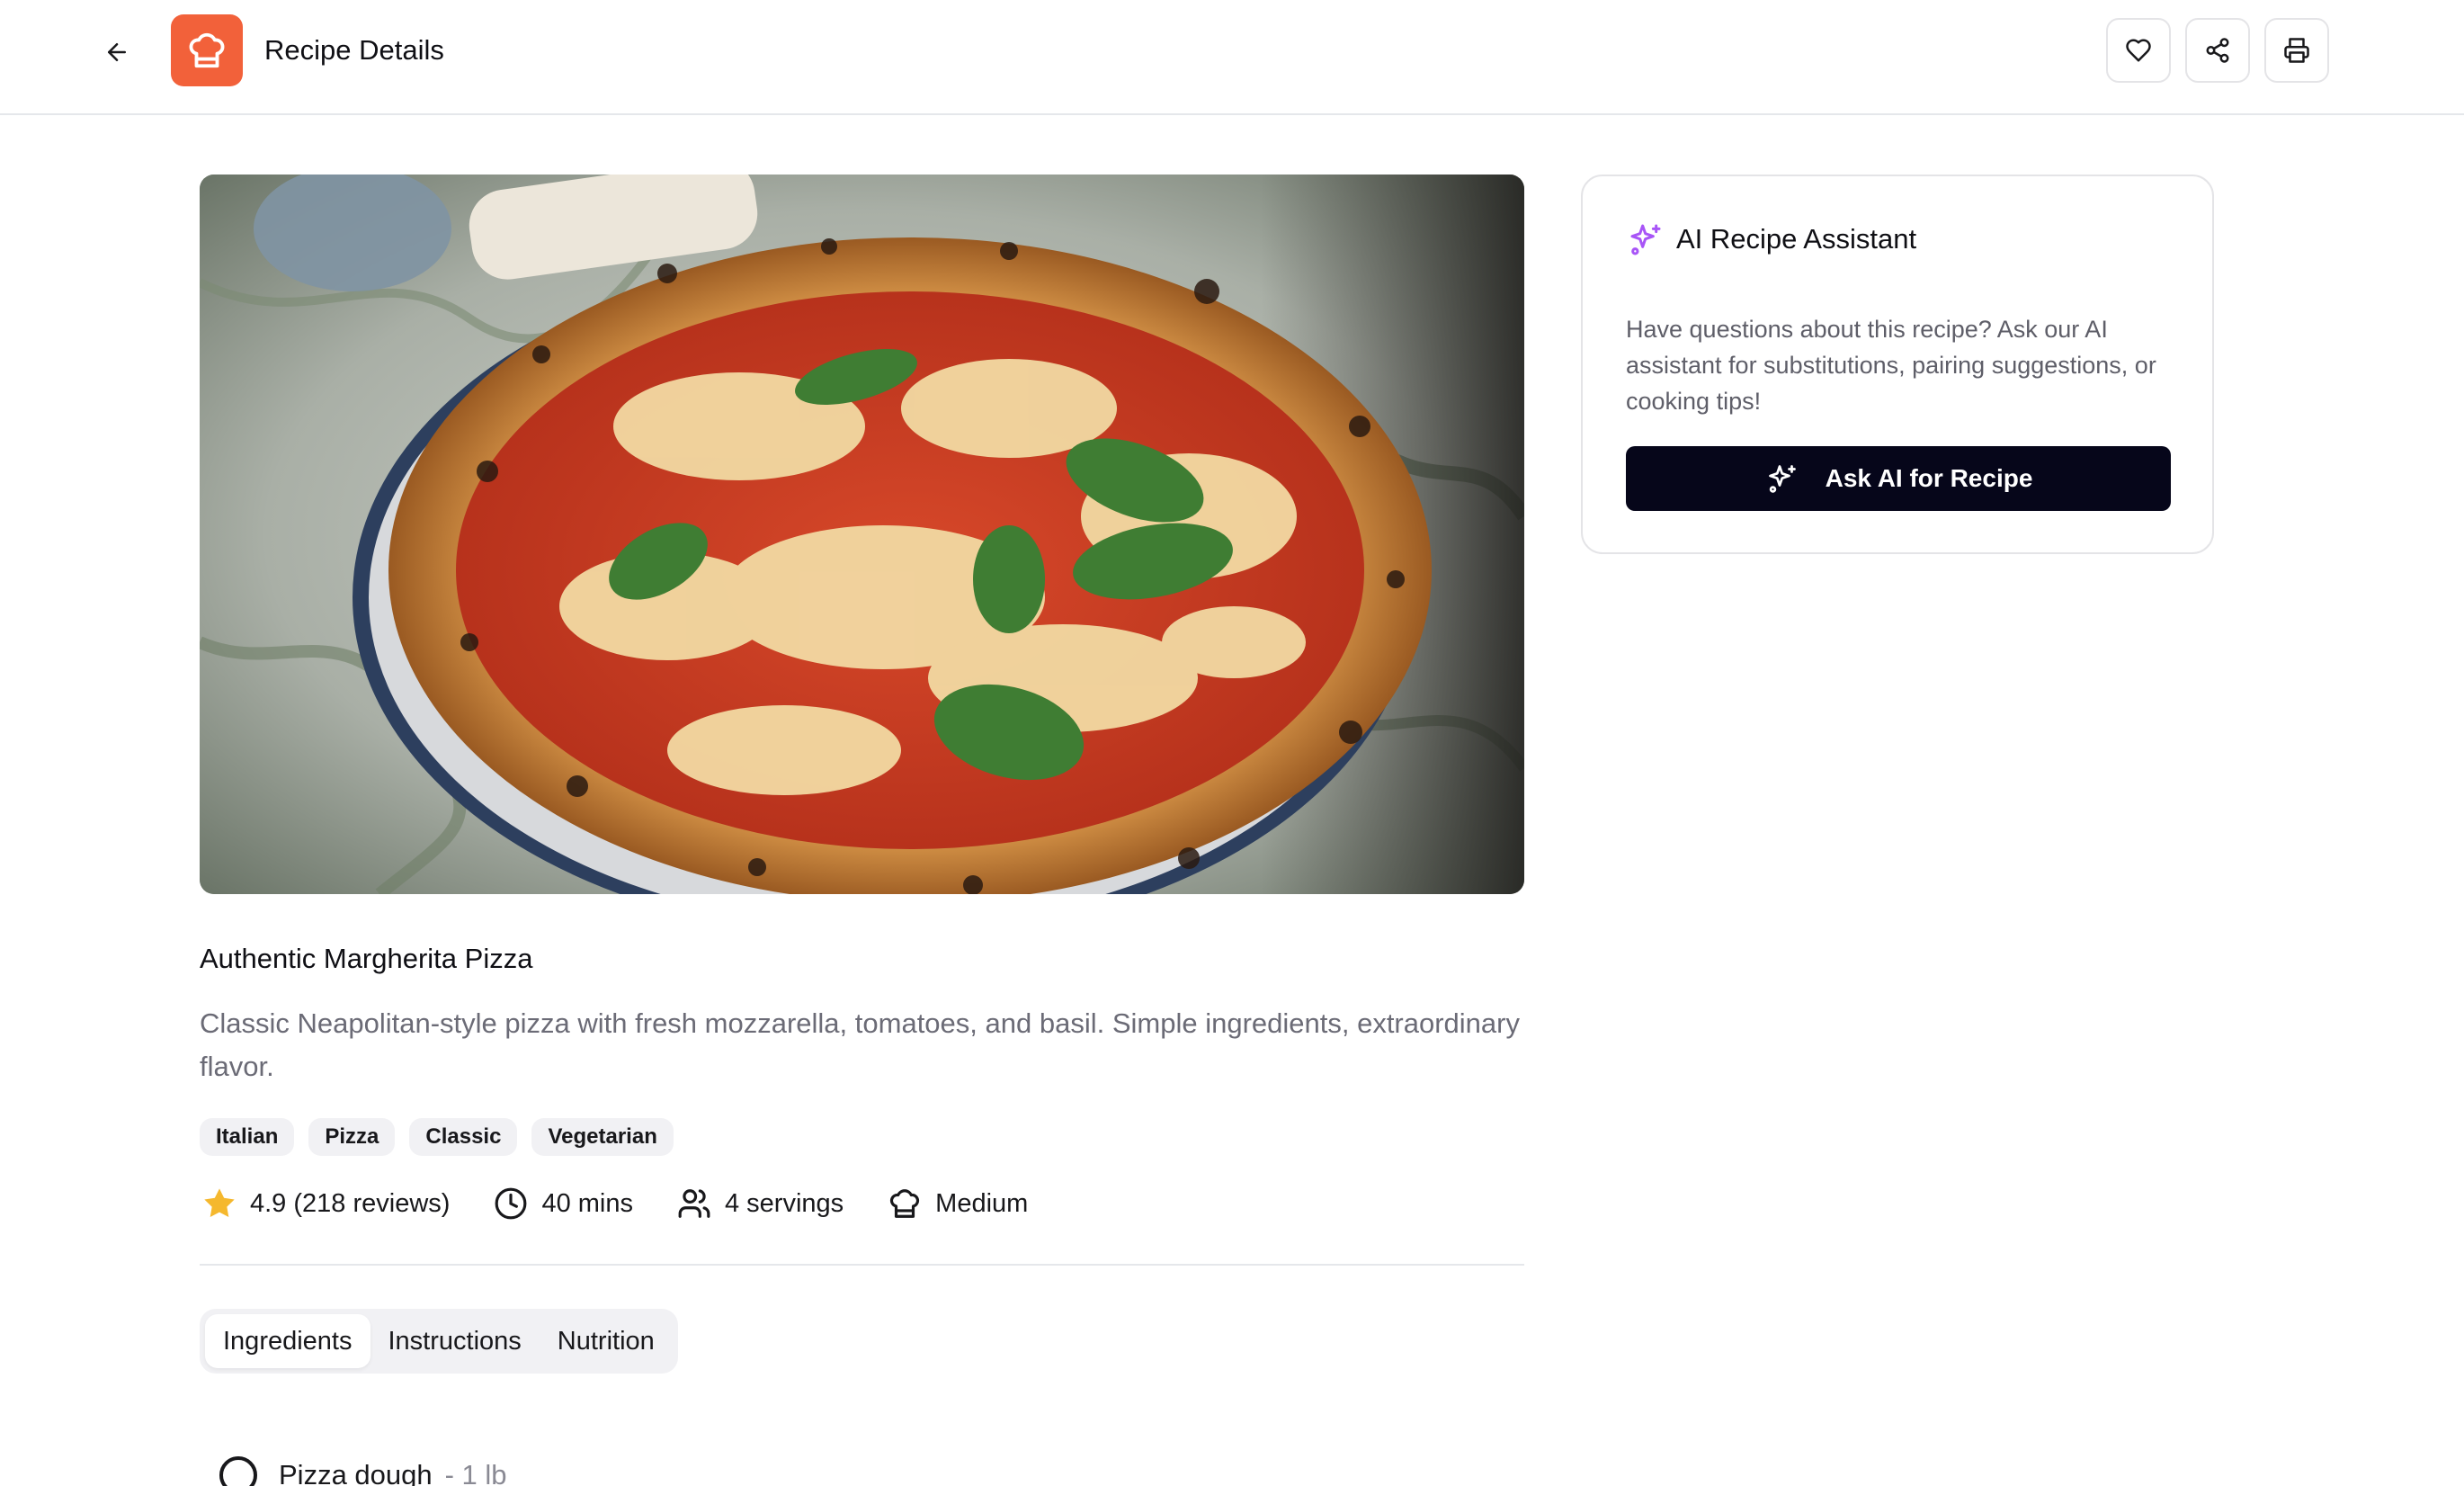 Image resolution: width=2464 pixels, height=1486 pixels. Describe the element at coordinates (1796, 239) in the screenshot. I see `ai-card-title: AI Recipe Assistant` at that location.